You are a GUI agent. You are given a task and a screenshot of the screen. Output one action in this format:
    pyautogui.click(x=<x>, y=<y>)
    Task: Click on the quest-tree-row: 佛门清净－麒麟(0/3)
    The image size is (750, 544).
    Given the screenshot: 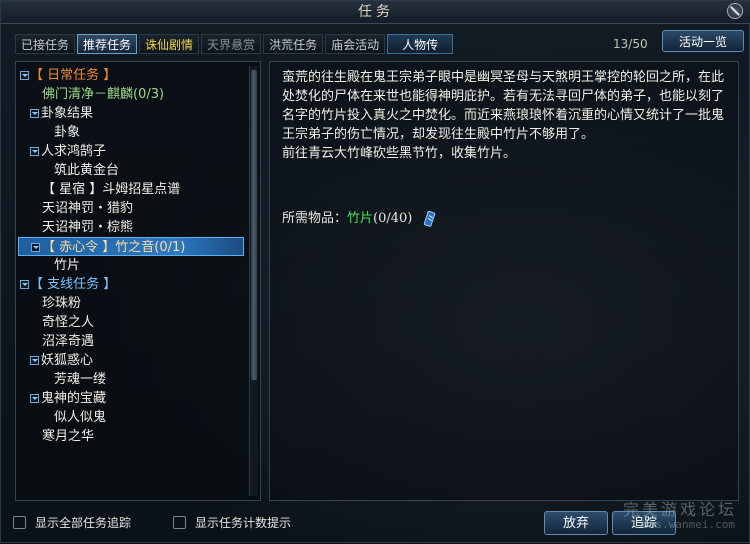 What is the action you would take?
    pyautogui.click(x=133, y=94)
    